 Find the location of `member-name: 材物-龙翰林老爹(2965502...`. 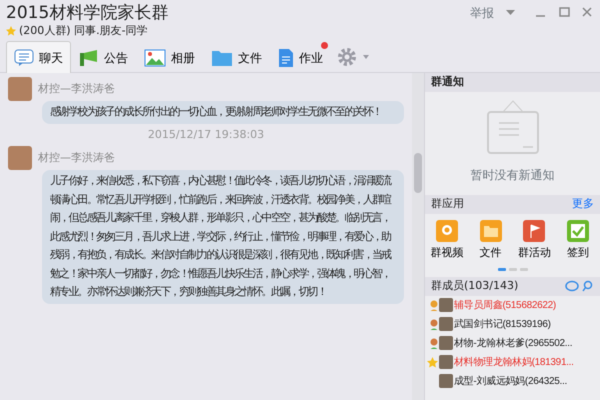

member-name: 材物-龙翰林老爹(2965502... is located at coordinates (513, 343).